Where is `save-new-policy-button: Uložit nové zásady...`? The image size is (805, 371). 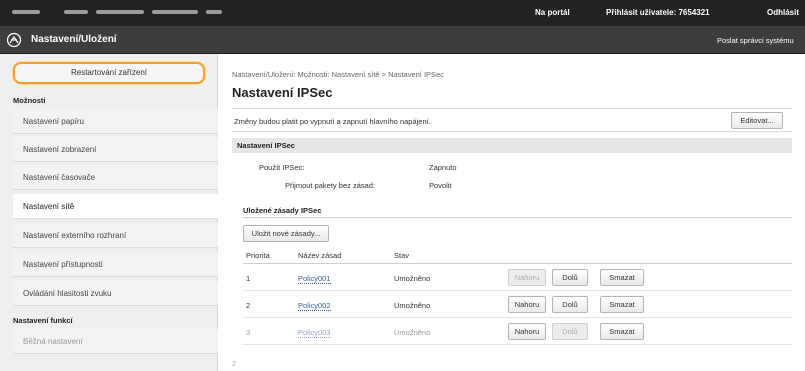
save-new-policy-button: Uložit nové zásady... is located at coordinates (286, 233).